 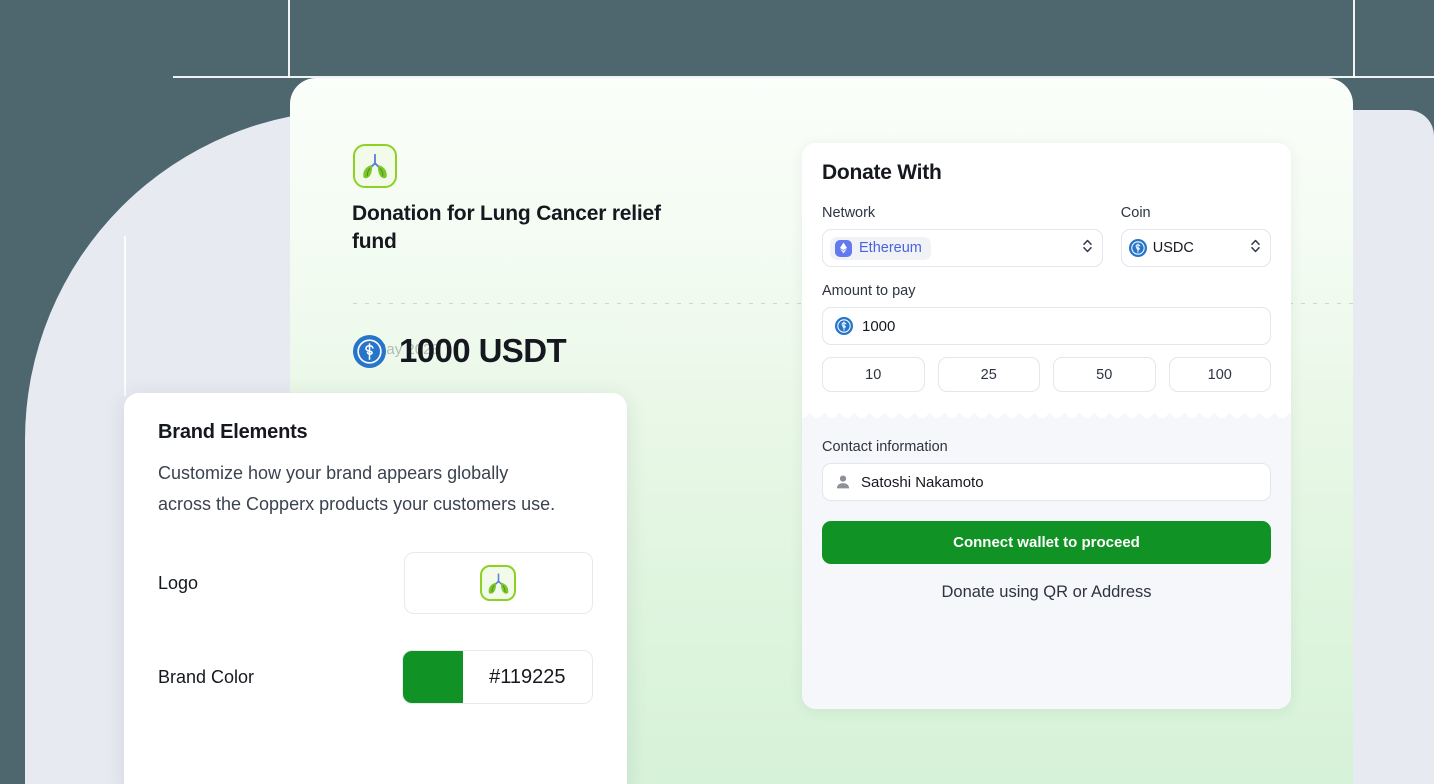 What do you see at coordinates (178, 582) in the screenshot?
I see `brand-logo-label: Logo` at bounding box center [178, 582].